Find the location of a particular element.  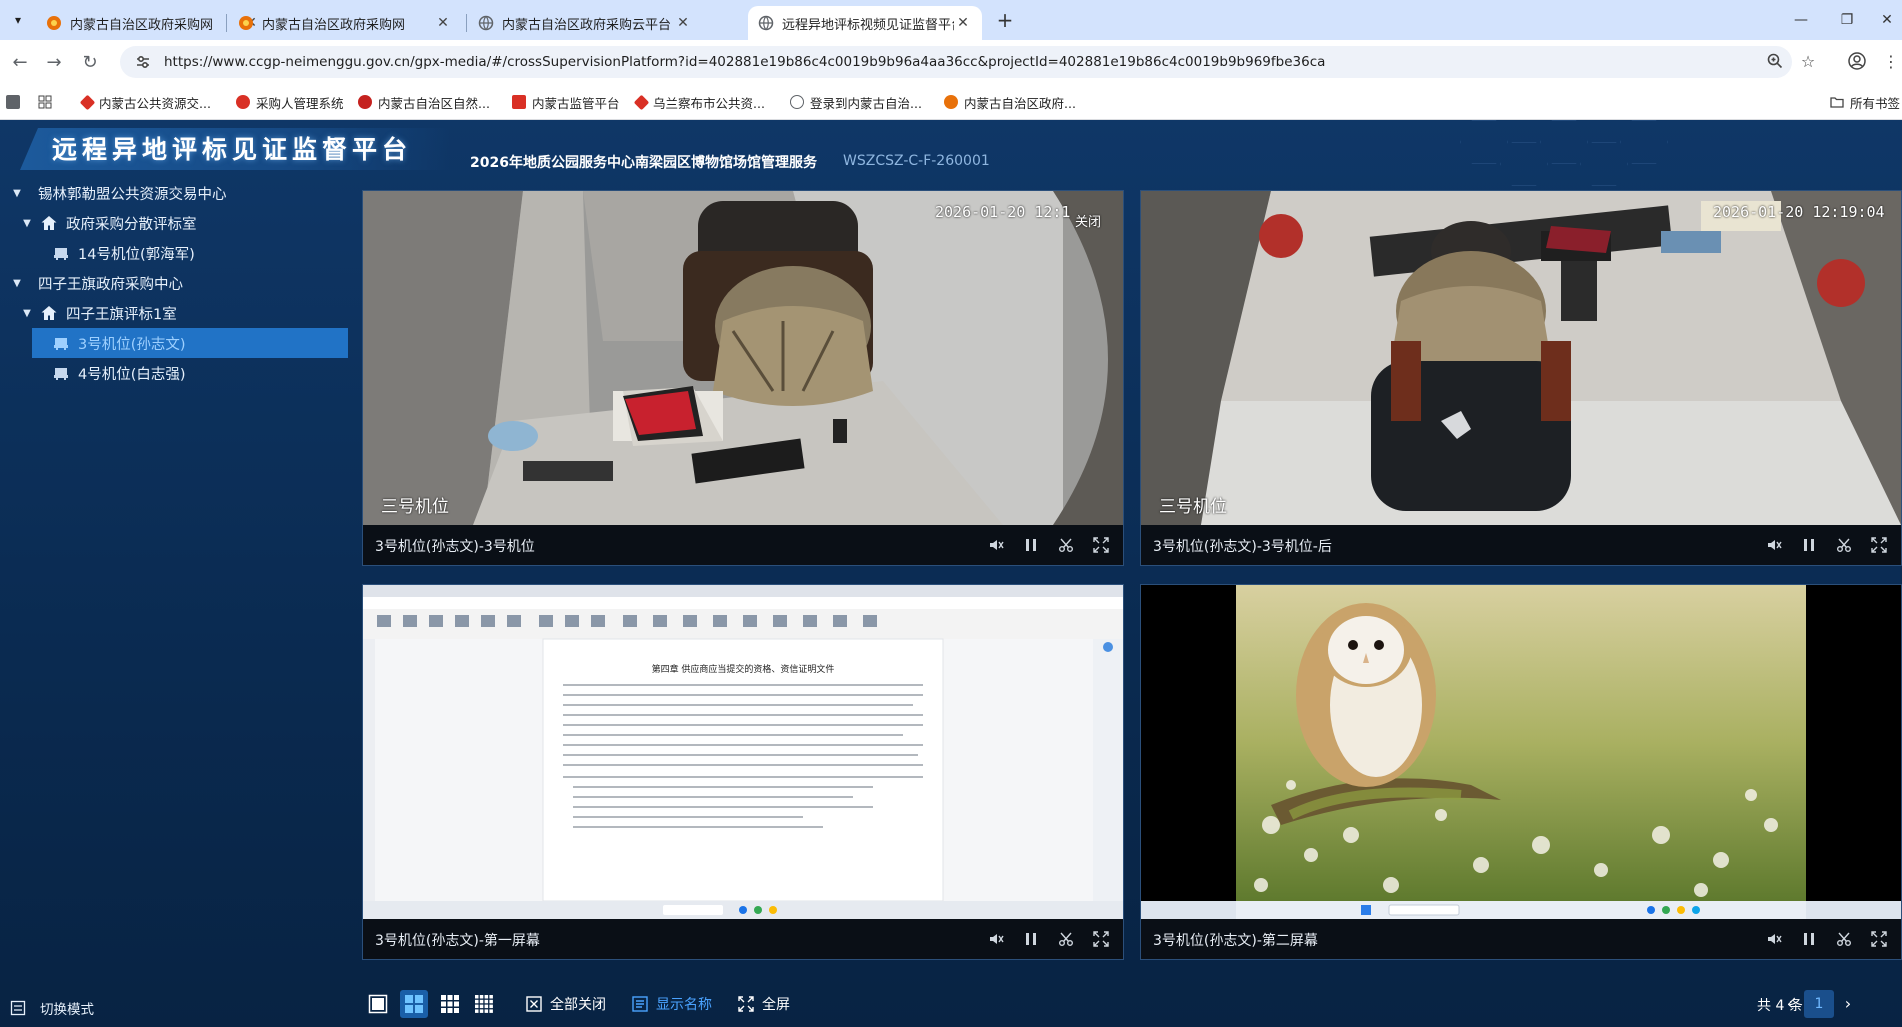

back-arrow-icon: ← is located at coordinates (20, 62).